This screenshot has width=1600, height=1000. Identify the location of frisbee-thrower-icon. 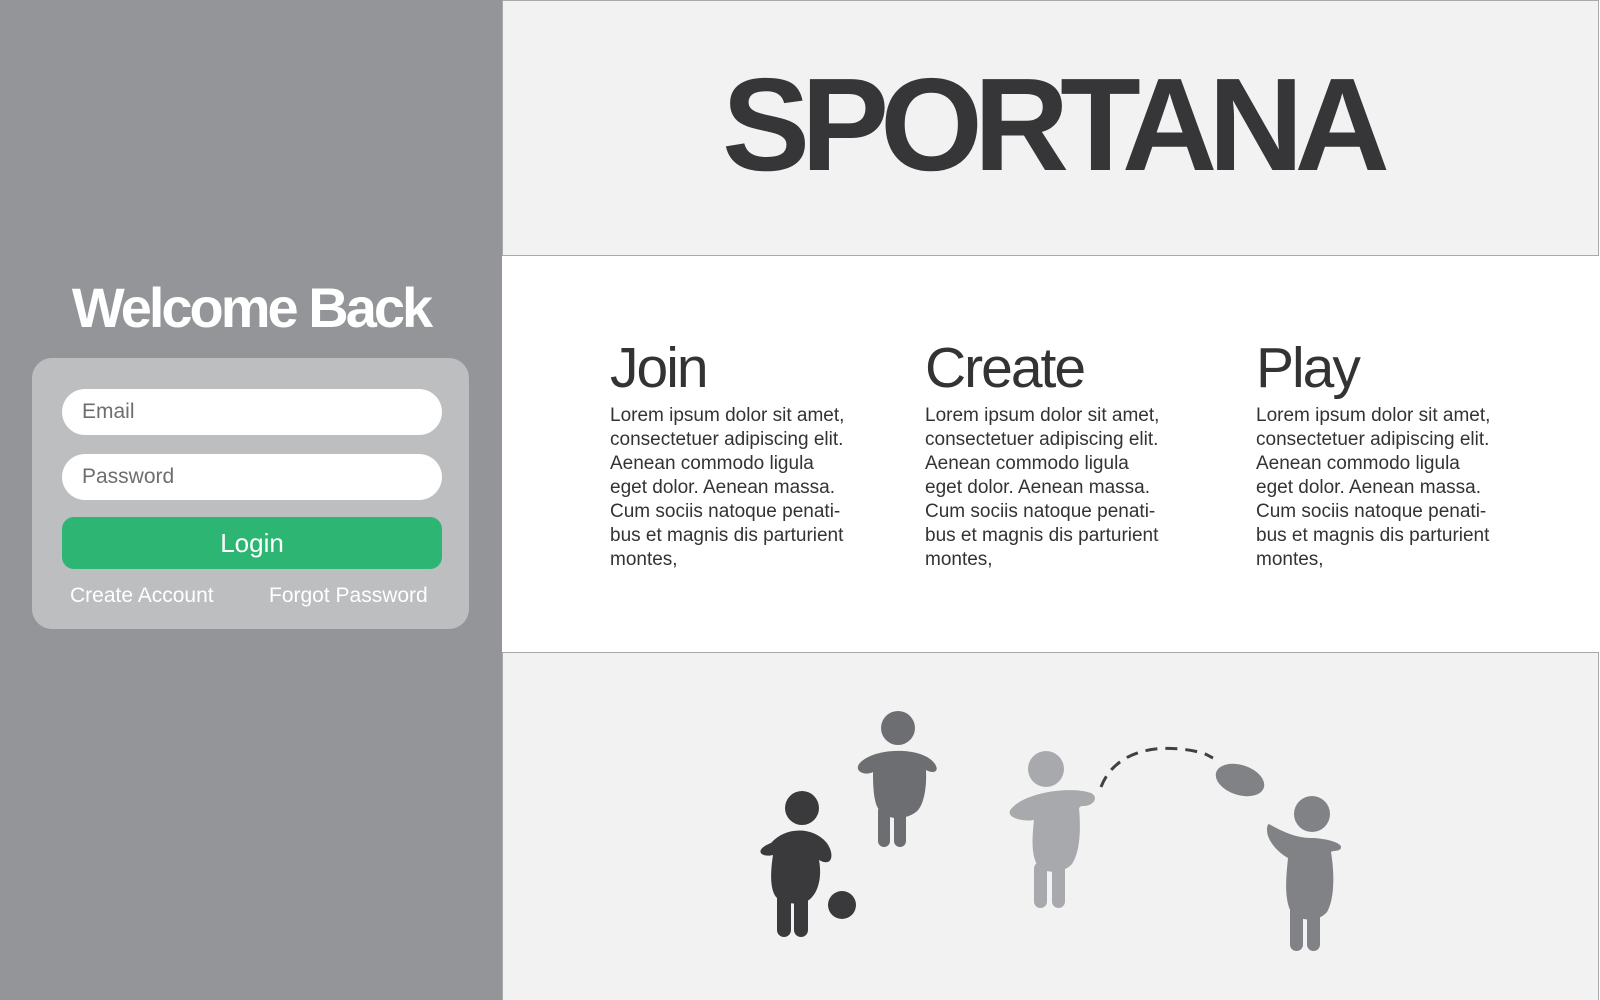
(1052, 829).